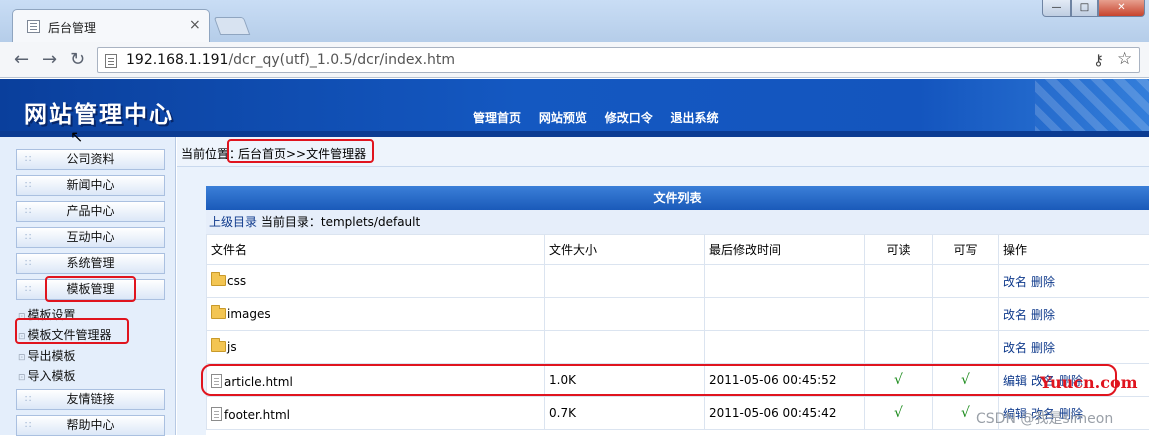 This screenshot has height=436, width=1149. What do you see at coordinates (1056, 8) in the screenshot?
I see `minimize-button: —` at bounding box center [1056, 8].